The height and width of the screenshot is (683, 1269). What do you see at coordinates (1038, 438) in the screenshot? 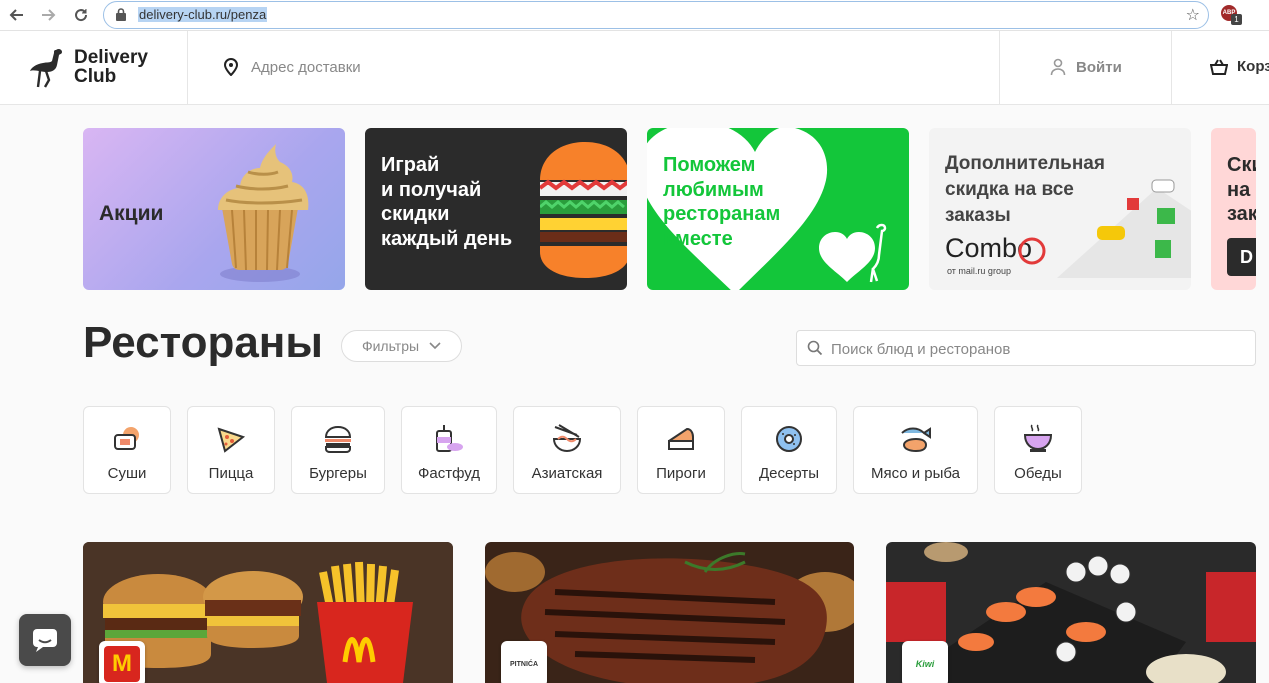
I see `lunch-cup-icon` at bounding box center [1038, 438].